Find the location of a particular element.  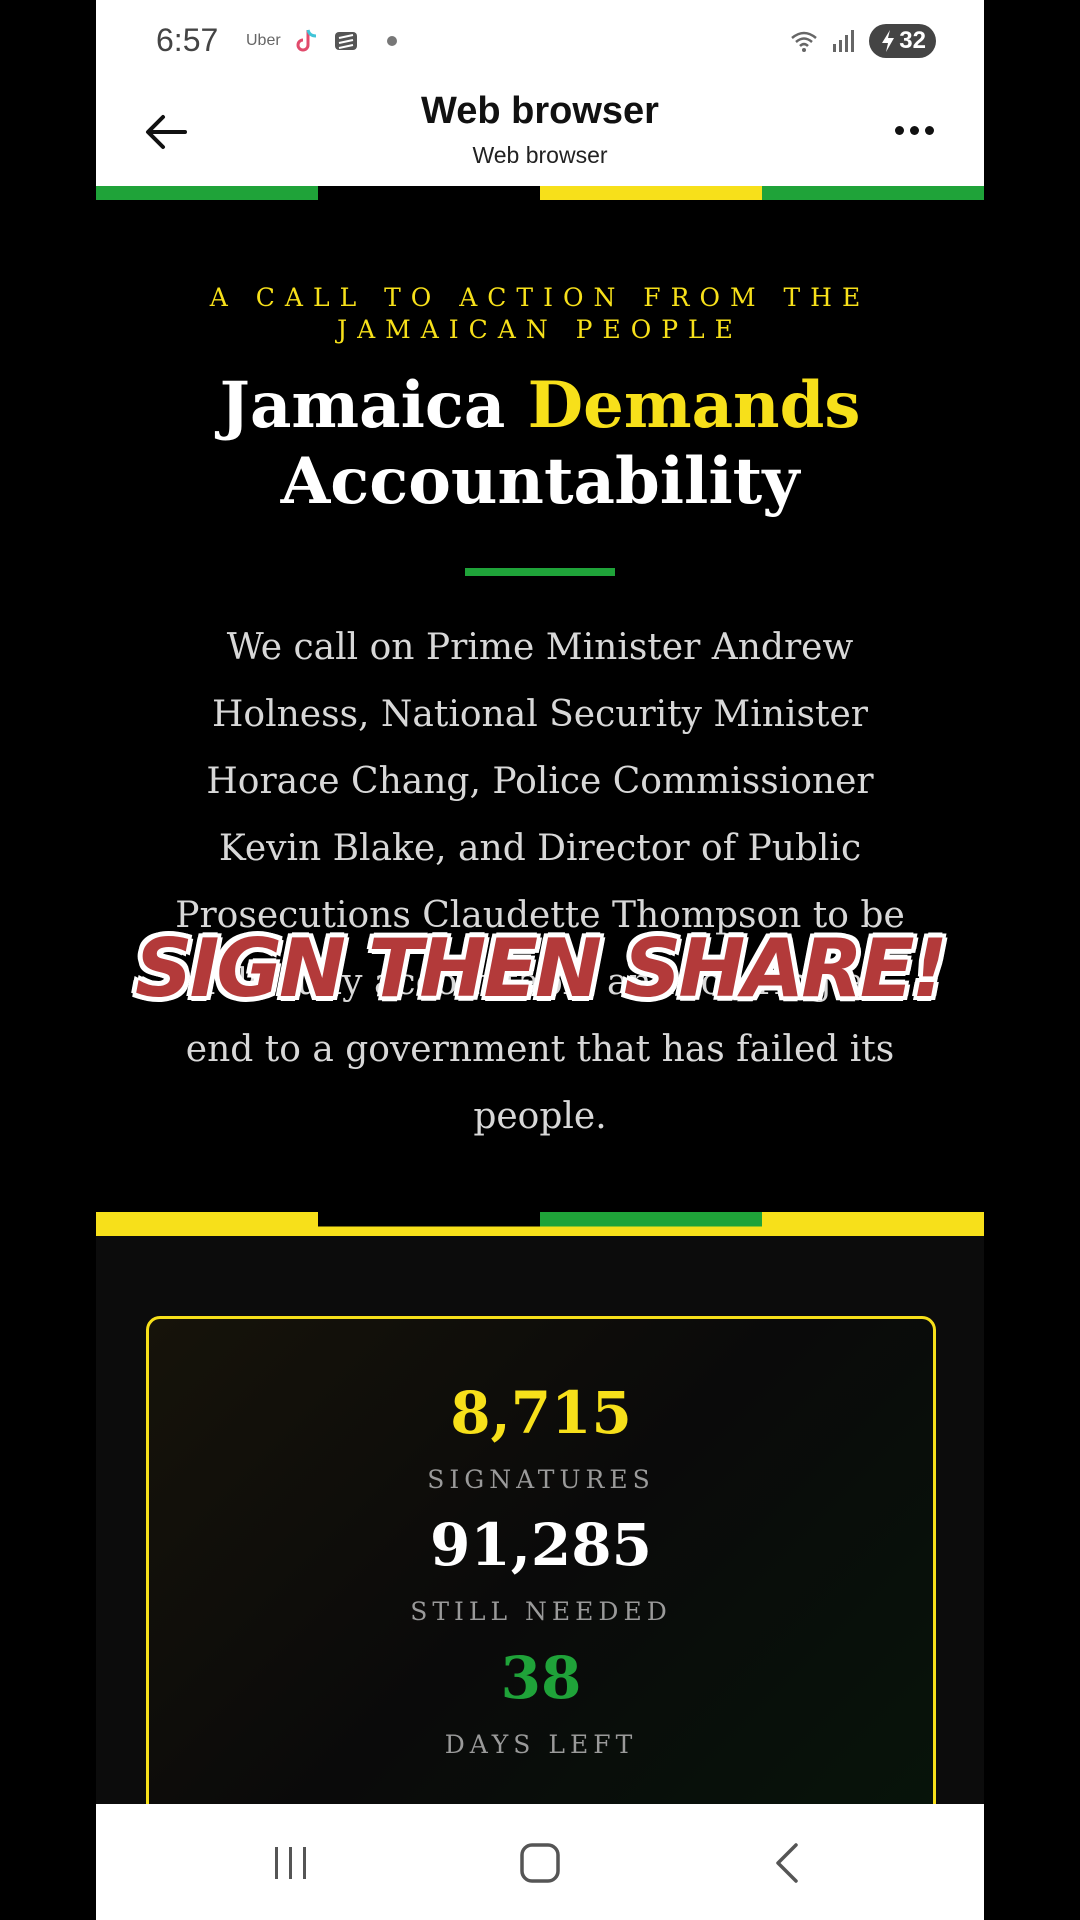

more-notifications-dot is located at coordinates (391, 41).